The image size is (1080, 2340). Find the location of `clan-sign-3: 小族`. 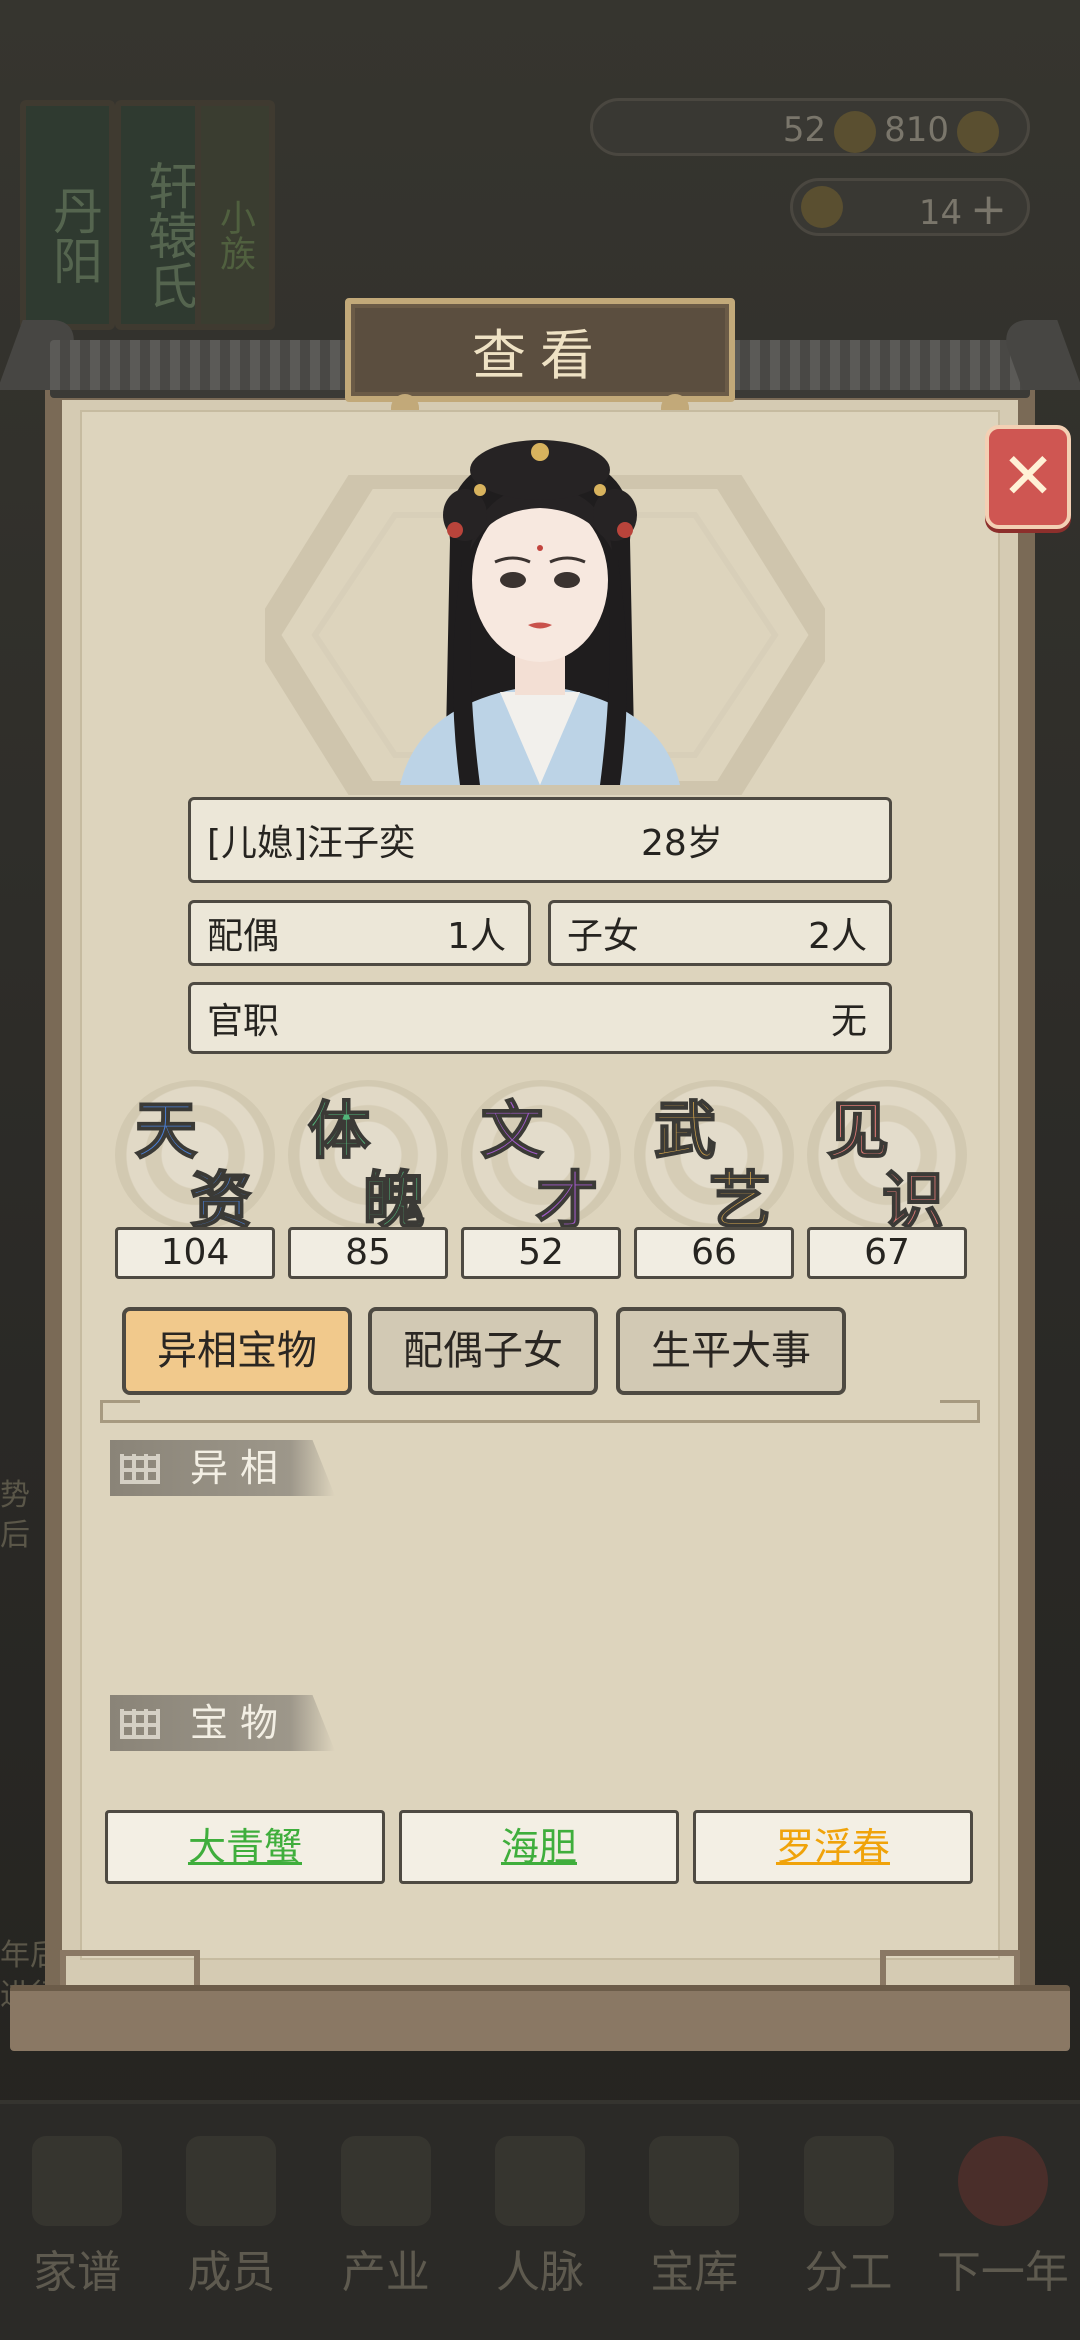

clan-sign-3: 小族 is located at coordinates (235, 215).